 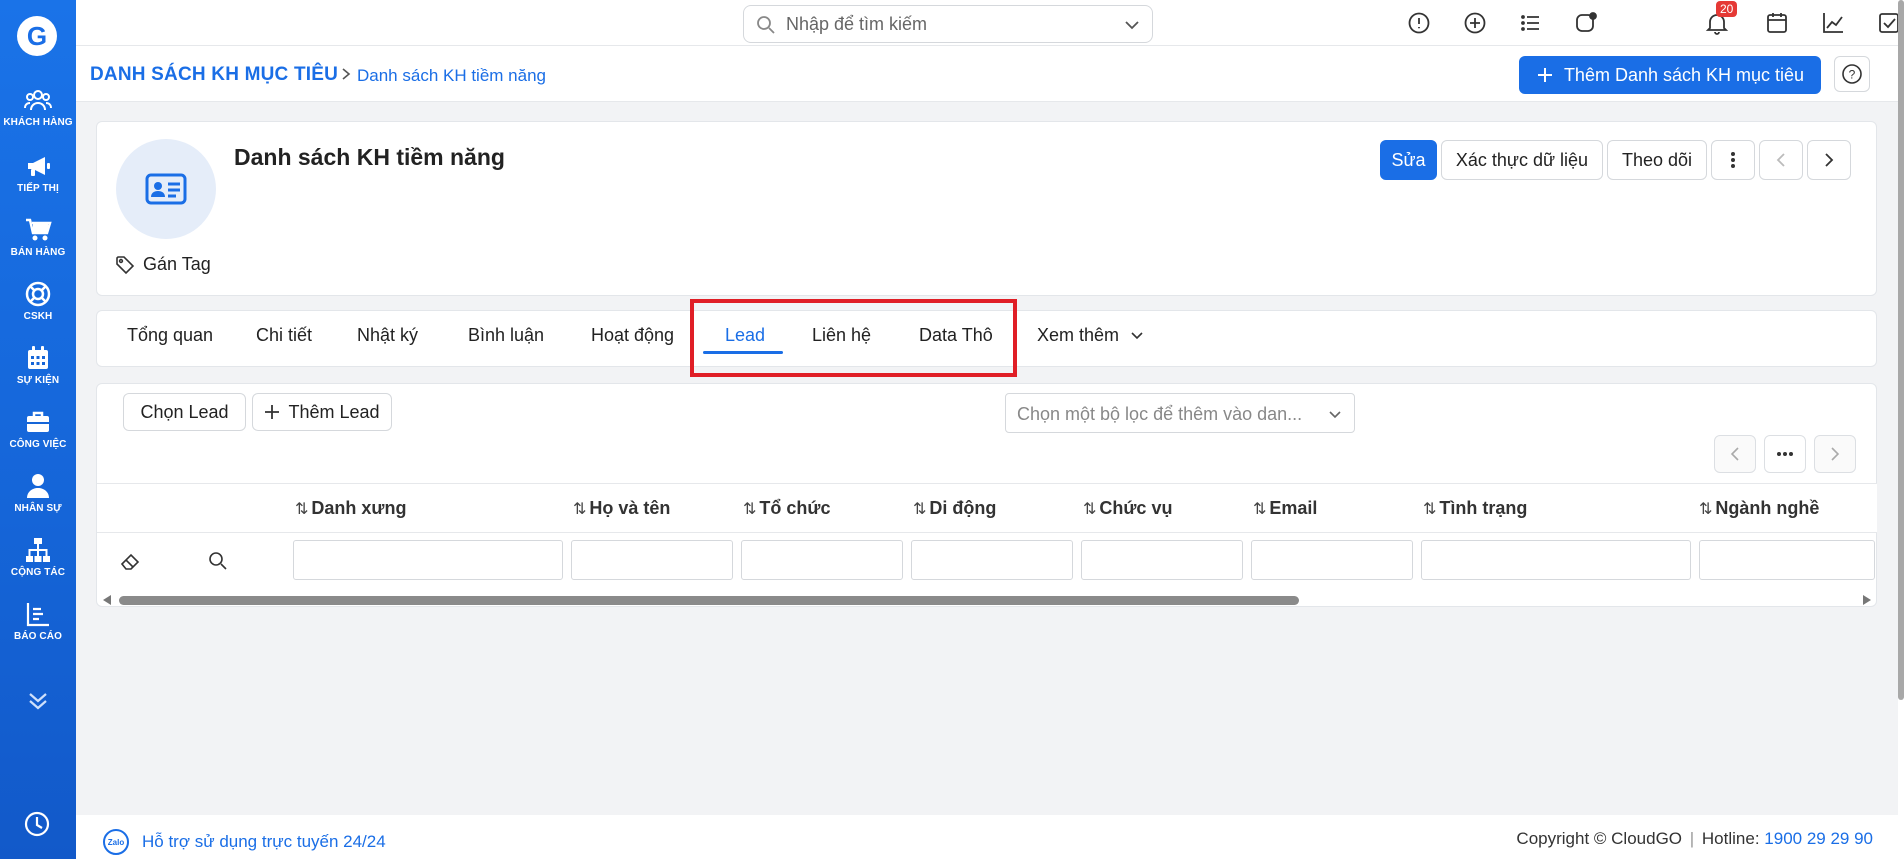 What do you see at coordinates (1787, 560) in the screenshot?
I see `filter-industry-input` at bounding box center [1787, 560].